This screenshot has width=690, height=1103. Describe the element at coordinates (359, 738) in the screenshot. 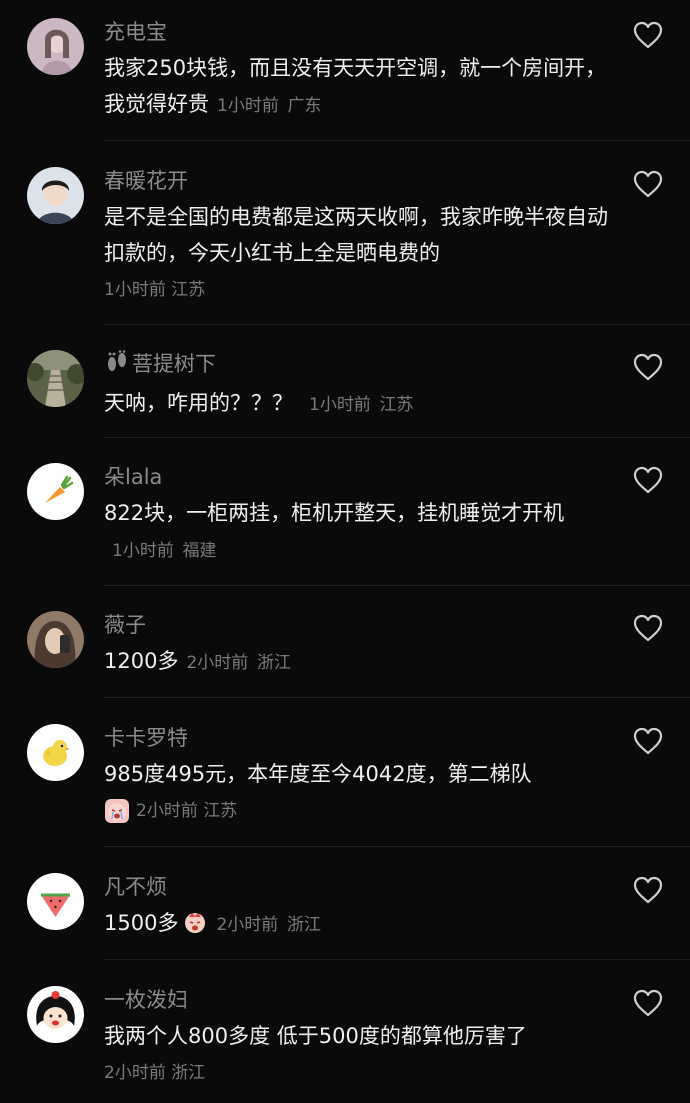

I see `username: 卡卡罗特` at that location.